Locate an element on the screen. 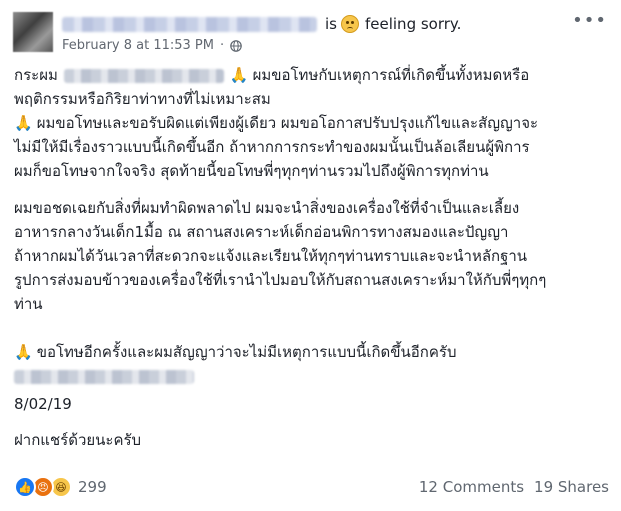 Image resolution: width=621 pixels, height=511 pixels. post-header-title: is feeling sorry. is located at coordinates (261, 24).